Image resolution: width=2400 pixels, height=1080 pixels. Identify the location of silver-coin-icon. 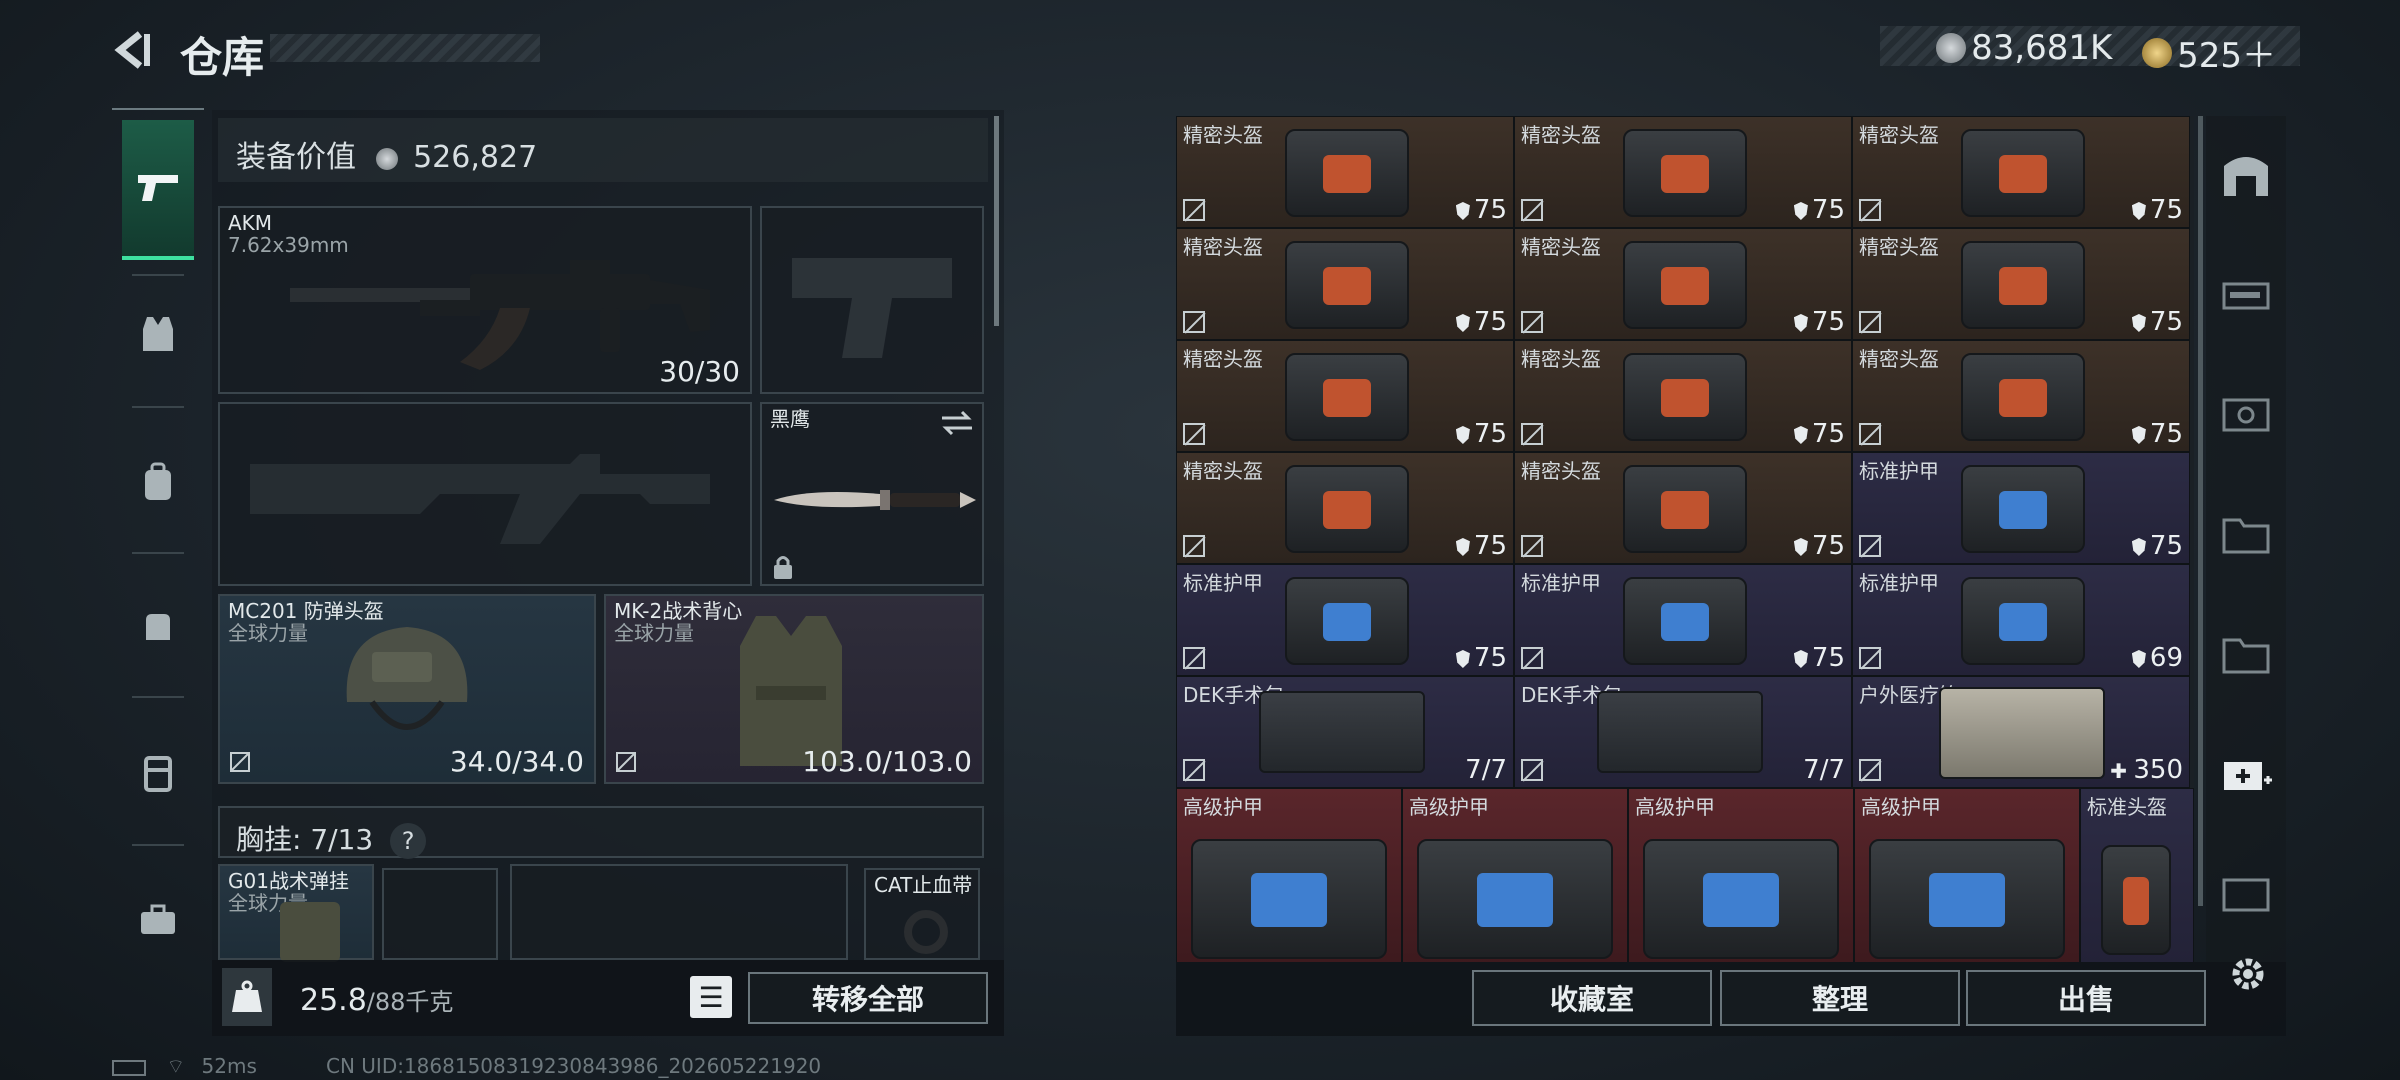
(386, 158).